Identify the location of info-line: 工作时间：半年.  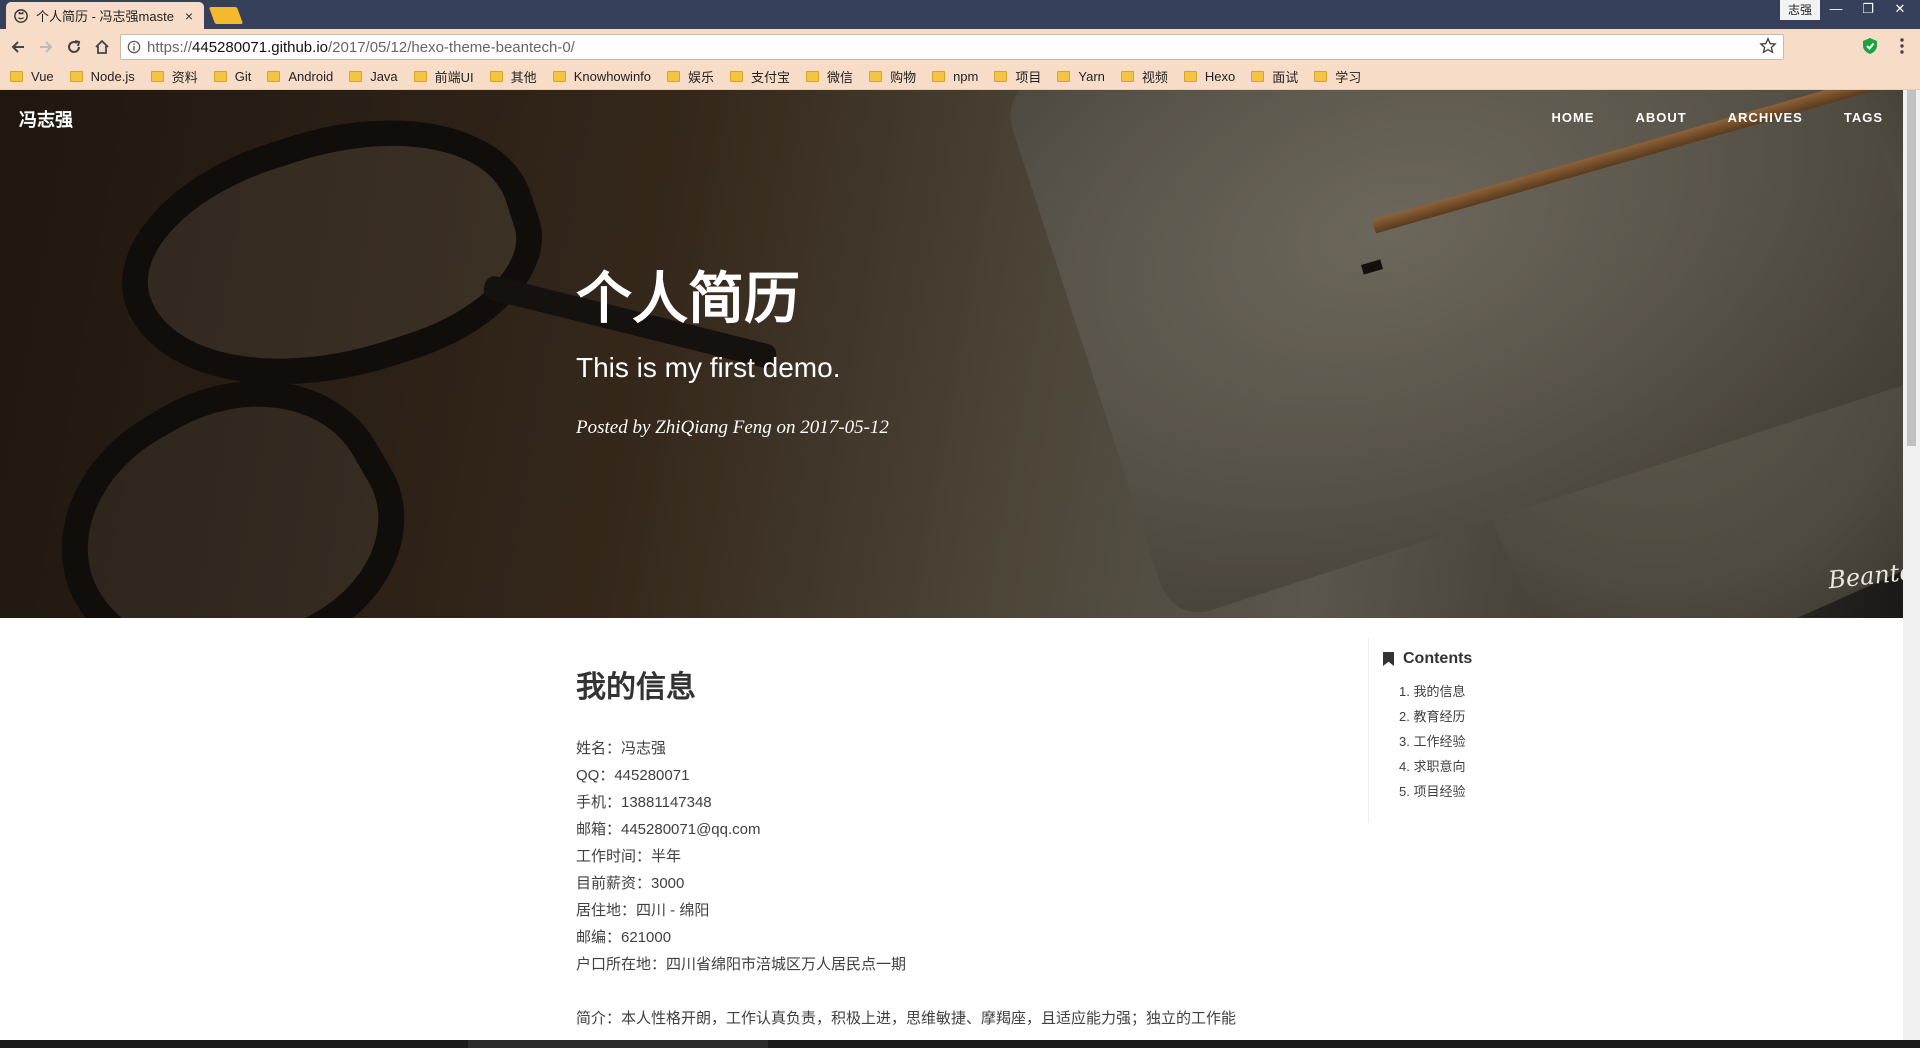
(629, 856).